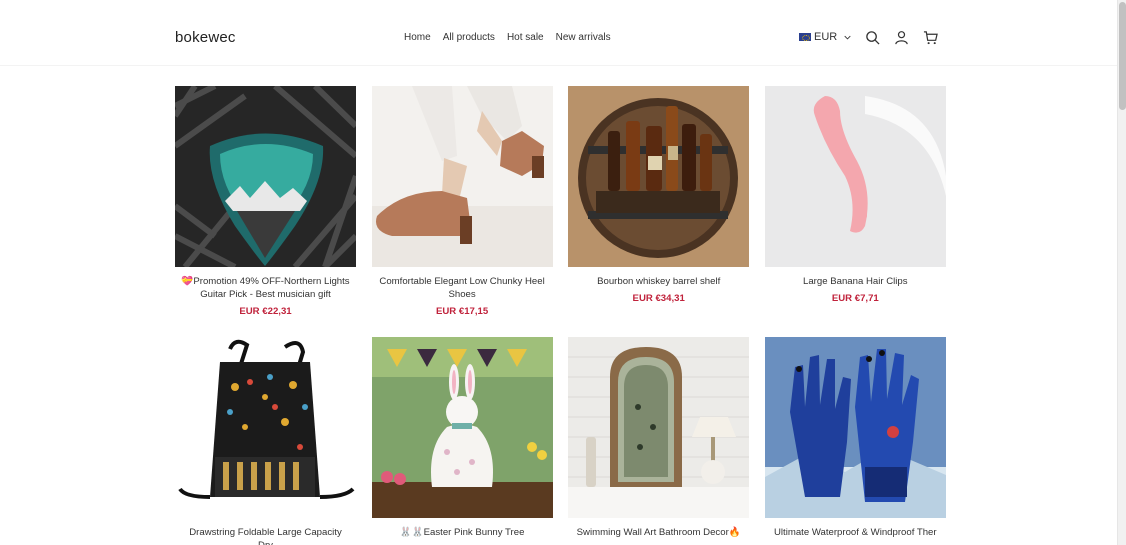 This screenshot has width=1126, height=545. Describe the element at coordinates (265, 535) in the screenshot. I see `product-title: Drawstring Foldable Large Capacity Dry` at that location.